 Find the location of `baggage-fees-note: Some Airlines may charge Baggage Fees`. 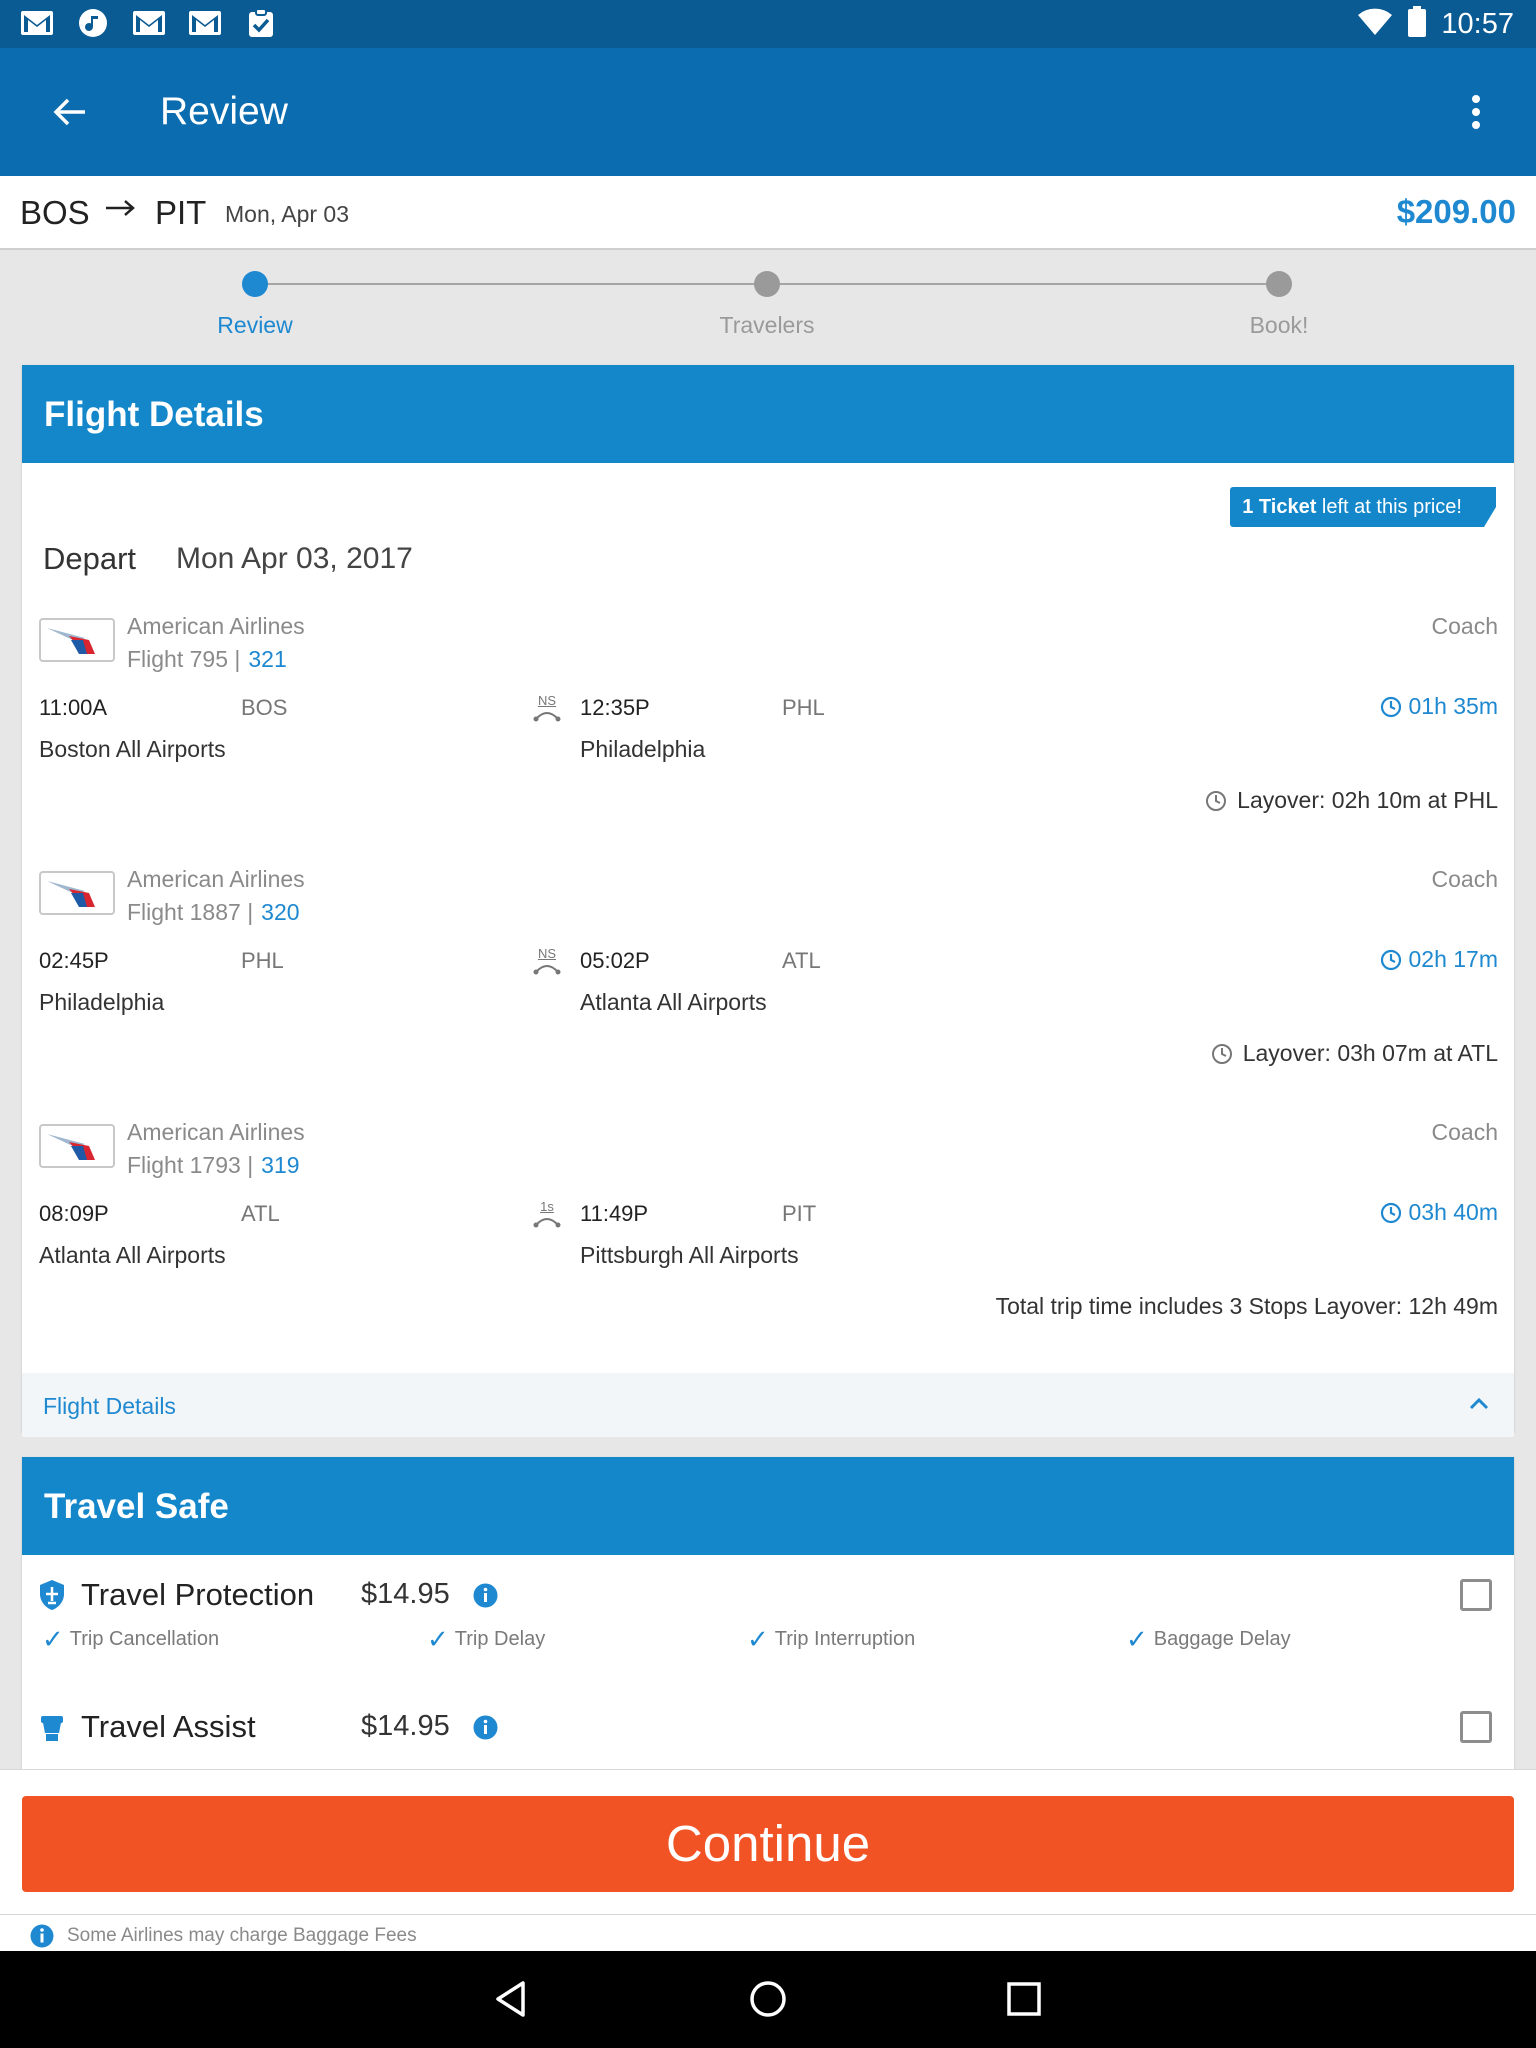

baggage-fees-note: Some Airlines may charge Baggage Fees is located at coordinates (768, 1933).